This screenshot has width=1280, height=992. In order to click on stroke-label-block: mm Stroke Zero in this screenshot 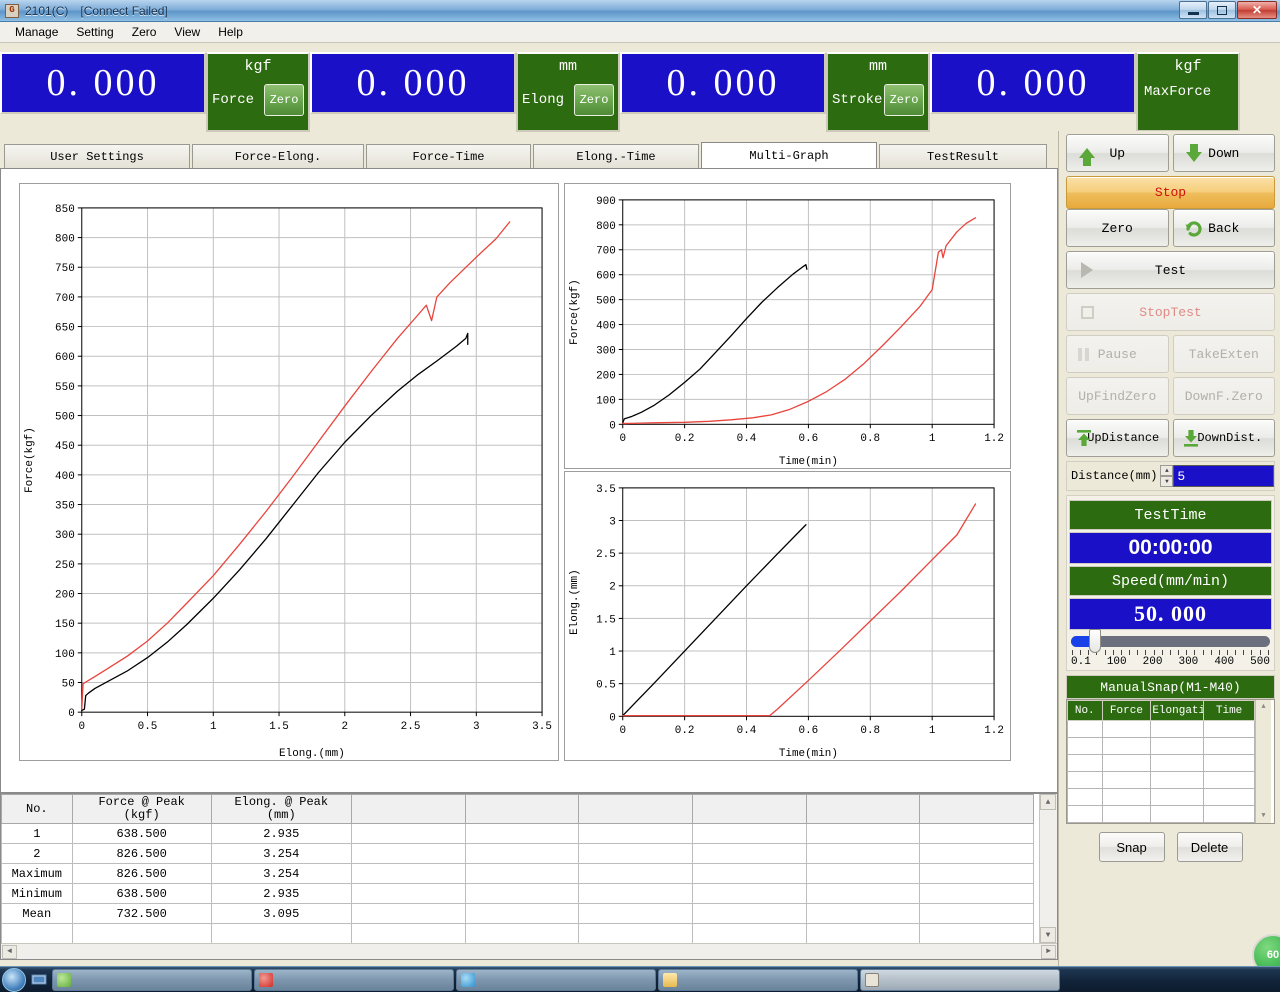, I will do `click(878, 92)`.